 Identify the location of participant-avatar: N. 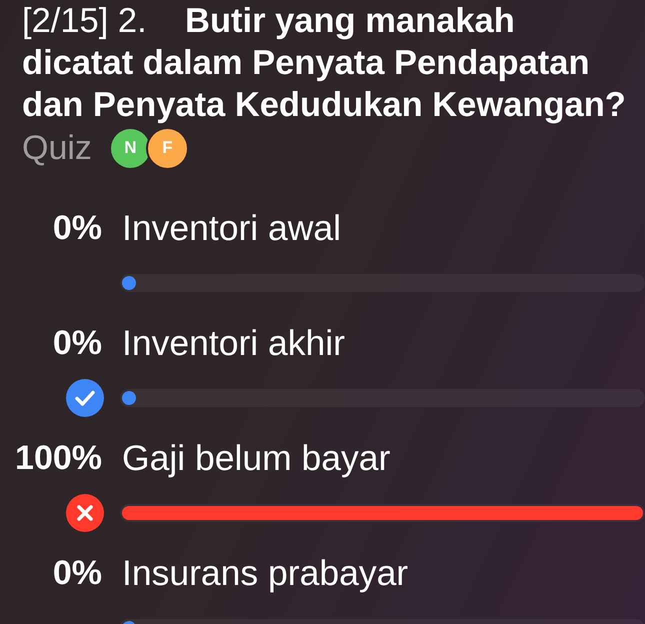
(130, 148).